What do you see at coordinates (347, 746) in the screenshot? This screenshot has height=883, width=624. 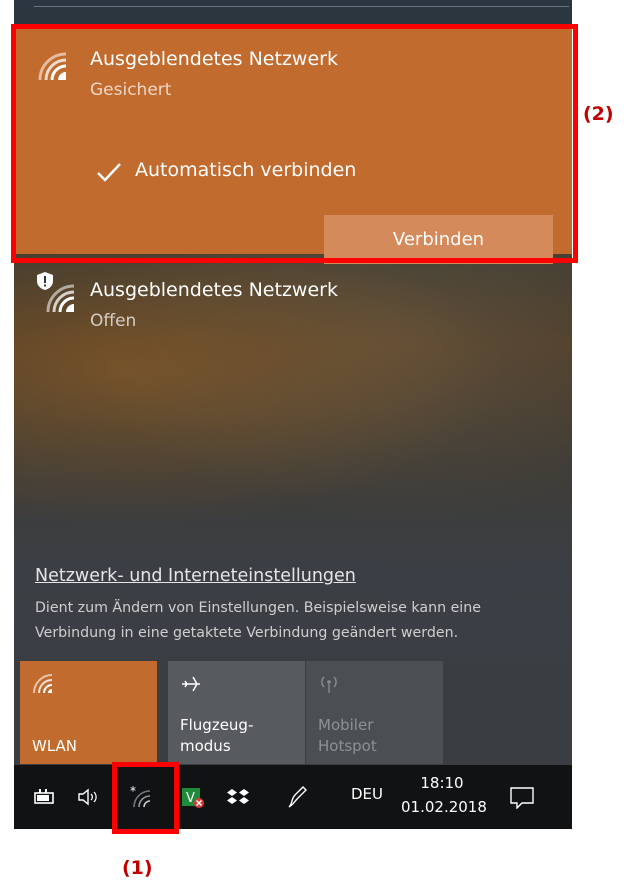 I see `tile-label-line2: Hotspot` at bounding box center [347, 746].